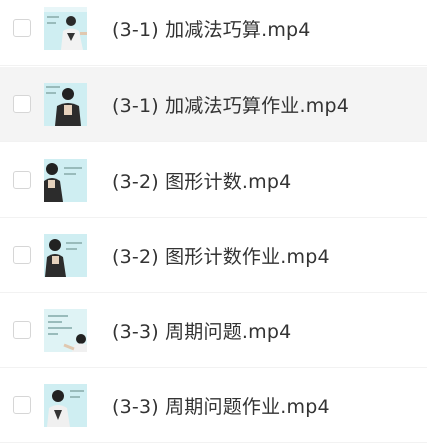 The image size is (427, 443). What do you see at coordinates (201, 330) in the screenshot?
I see `file-name: (3-3) 周期问题.mp4` at bounding box center [201, 330].